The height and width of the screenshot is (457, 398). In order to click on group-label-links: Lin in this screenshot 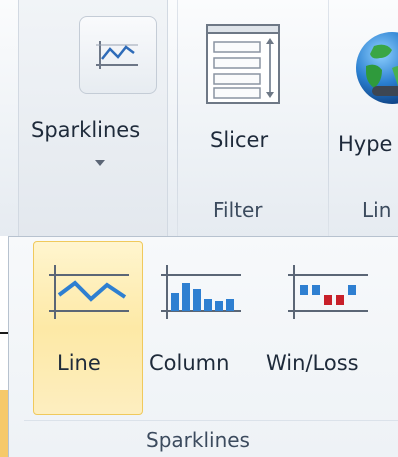, I will do `click(377, 210)`.